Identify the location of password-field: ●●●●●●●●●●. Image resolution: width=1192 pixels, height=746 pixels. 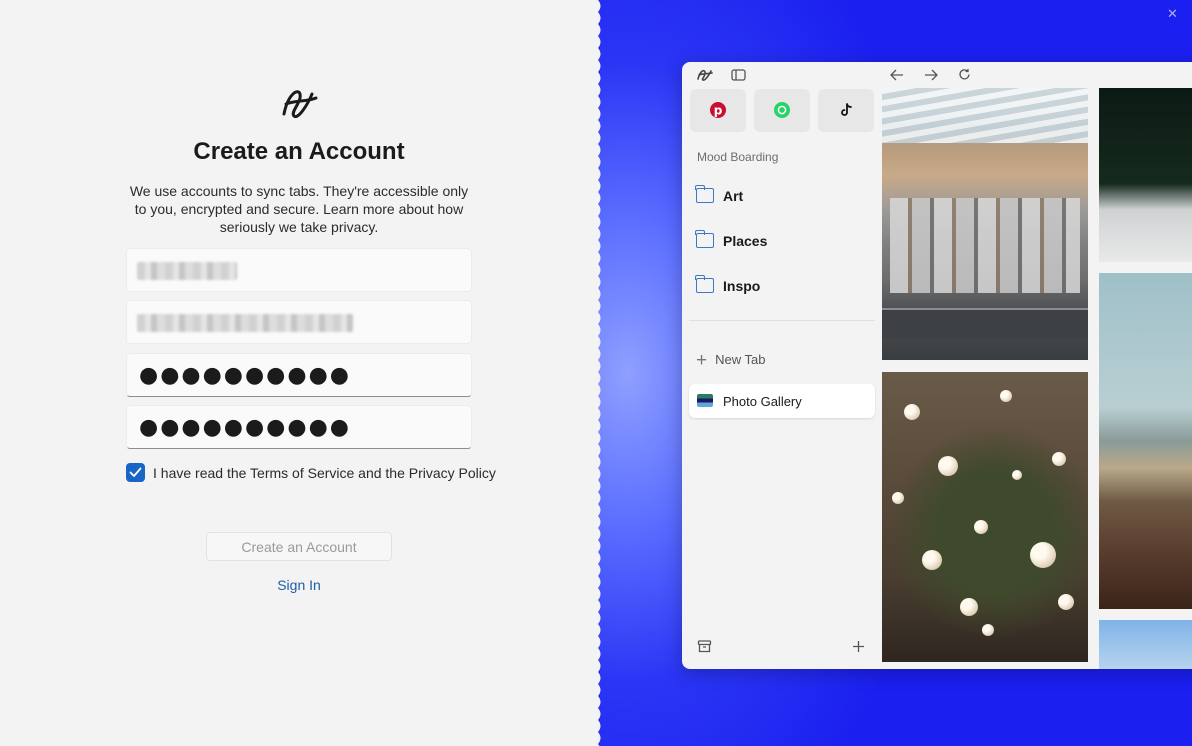
(299, 375).